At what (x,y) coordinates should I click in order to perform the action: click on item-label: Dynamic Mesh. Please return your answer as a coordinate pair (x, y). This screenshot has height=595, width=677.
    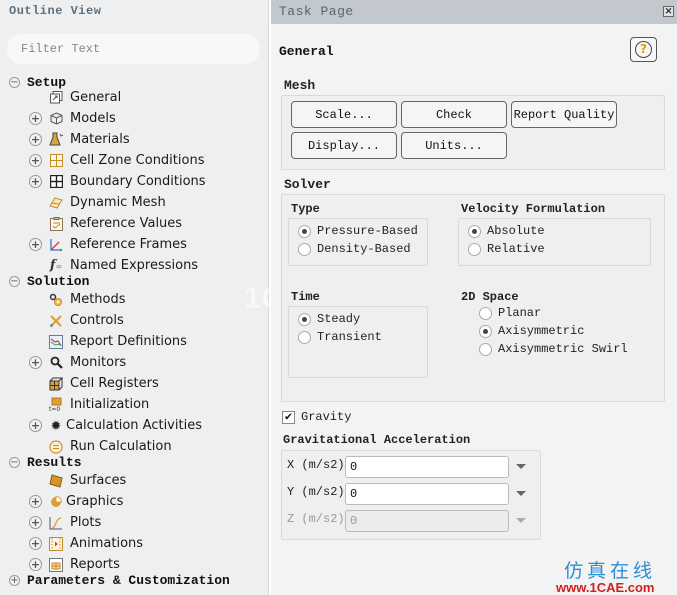
    Looking at the image, I should click on (118, 202).